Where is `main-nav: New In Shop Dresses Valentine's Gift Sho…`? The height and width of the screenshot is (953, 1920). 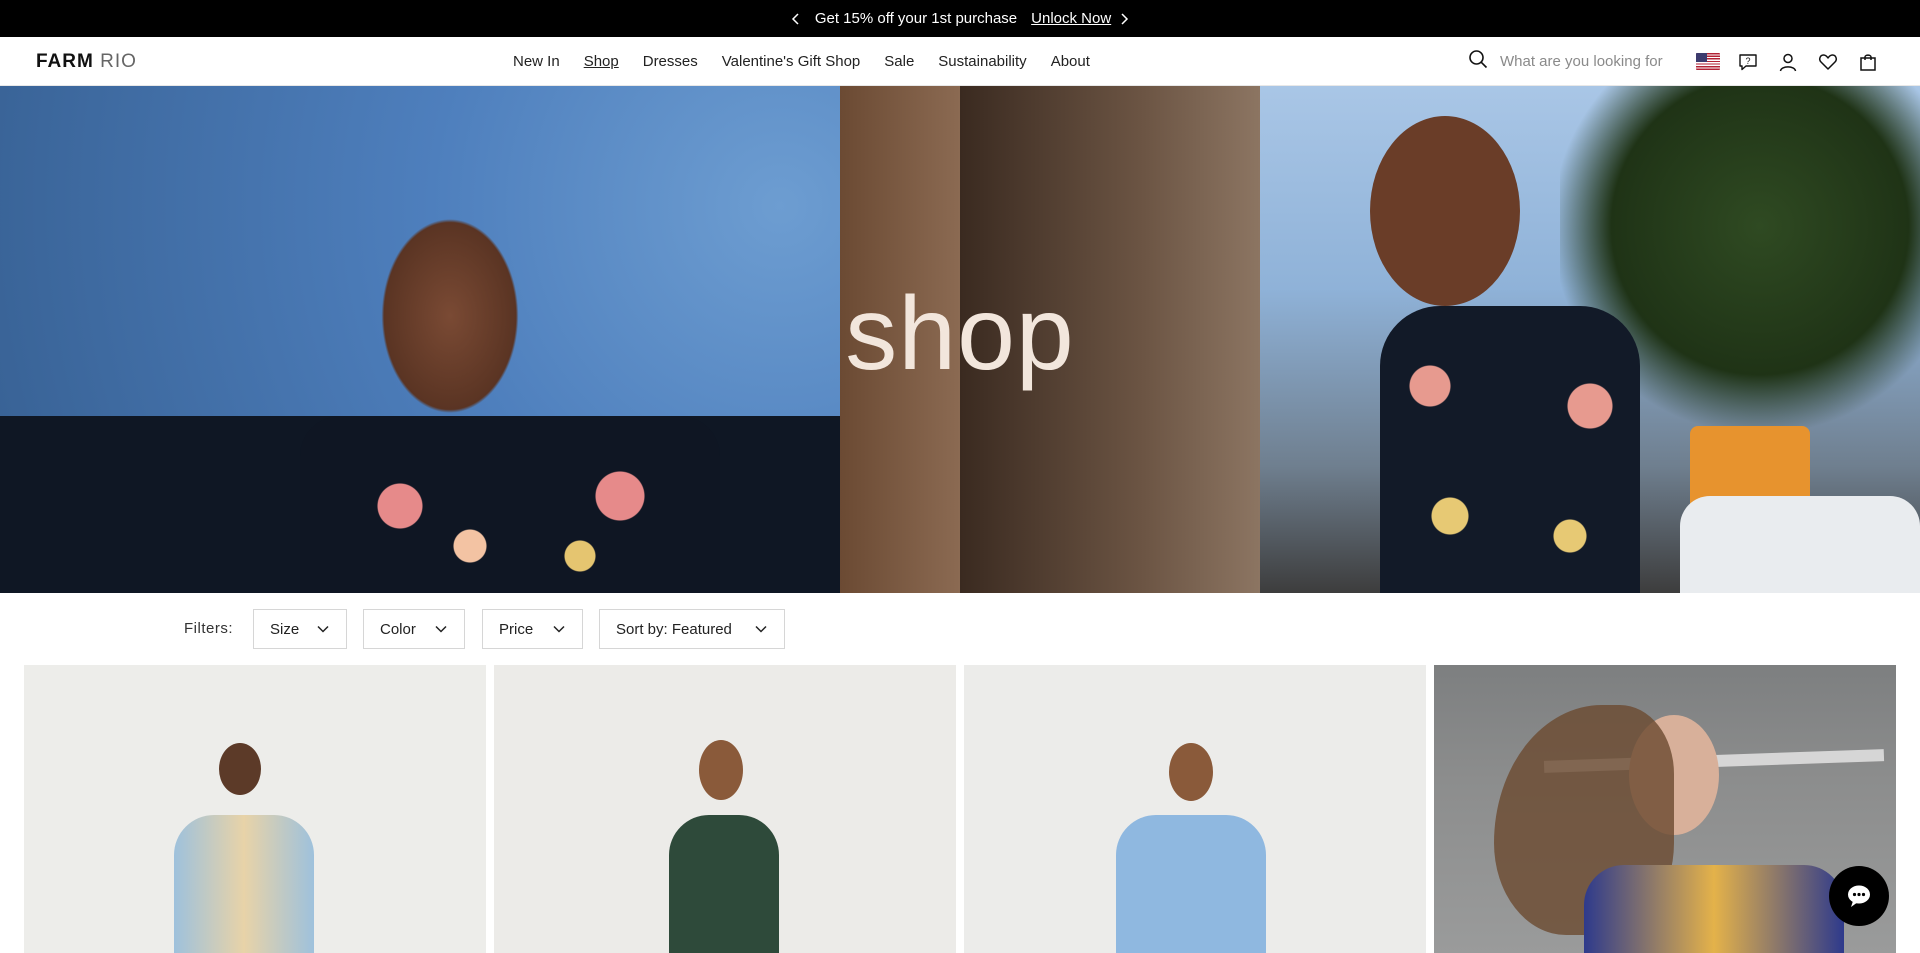
main-nav: New In Shop Dresses Valentine's Gift Sho… is located at coordinates (801, 61).